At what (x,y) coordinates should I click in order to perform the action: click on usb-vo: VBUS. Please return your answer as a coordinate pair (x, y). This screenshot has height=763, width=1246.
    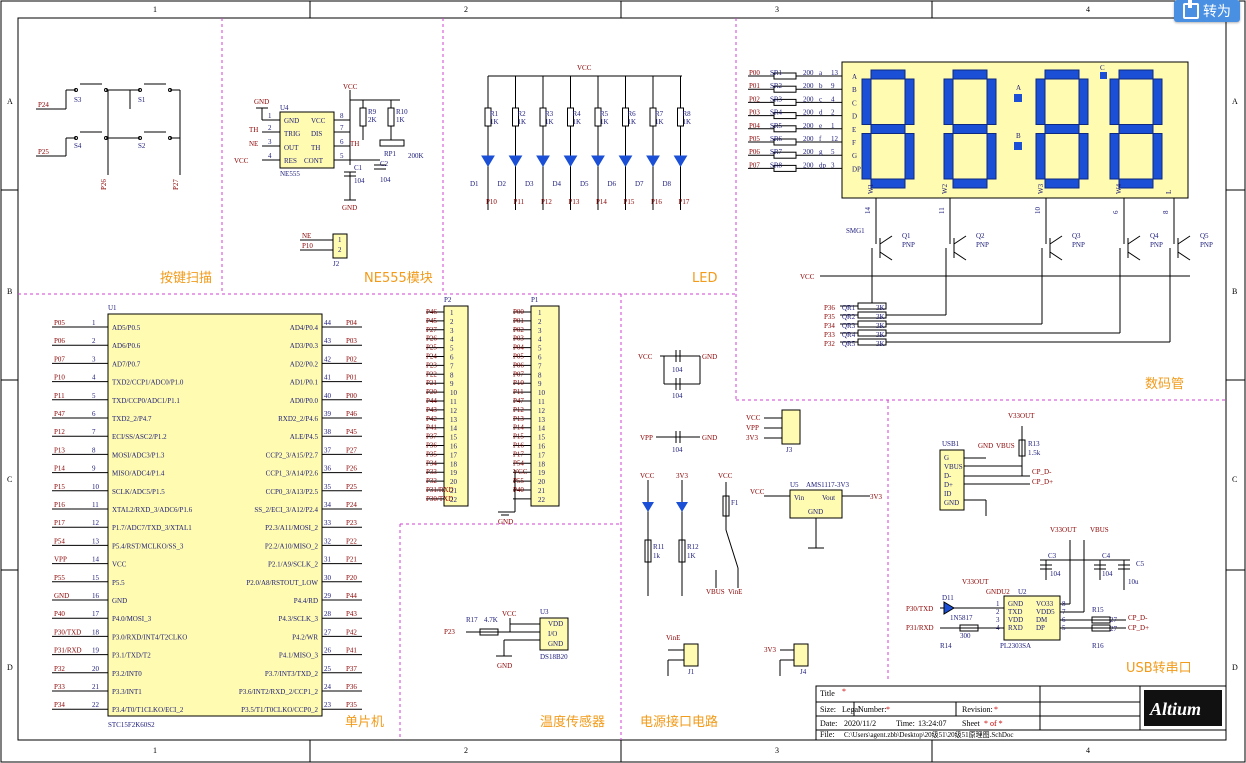
    Looking at the image, I should click on (1099, 530).